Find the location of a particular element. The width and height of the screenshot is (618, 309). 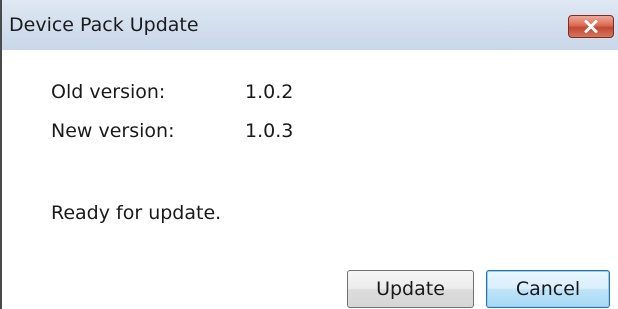

old-version-value: 1.0.2 is located at coordinates (269, 92).